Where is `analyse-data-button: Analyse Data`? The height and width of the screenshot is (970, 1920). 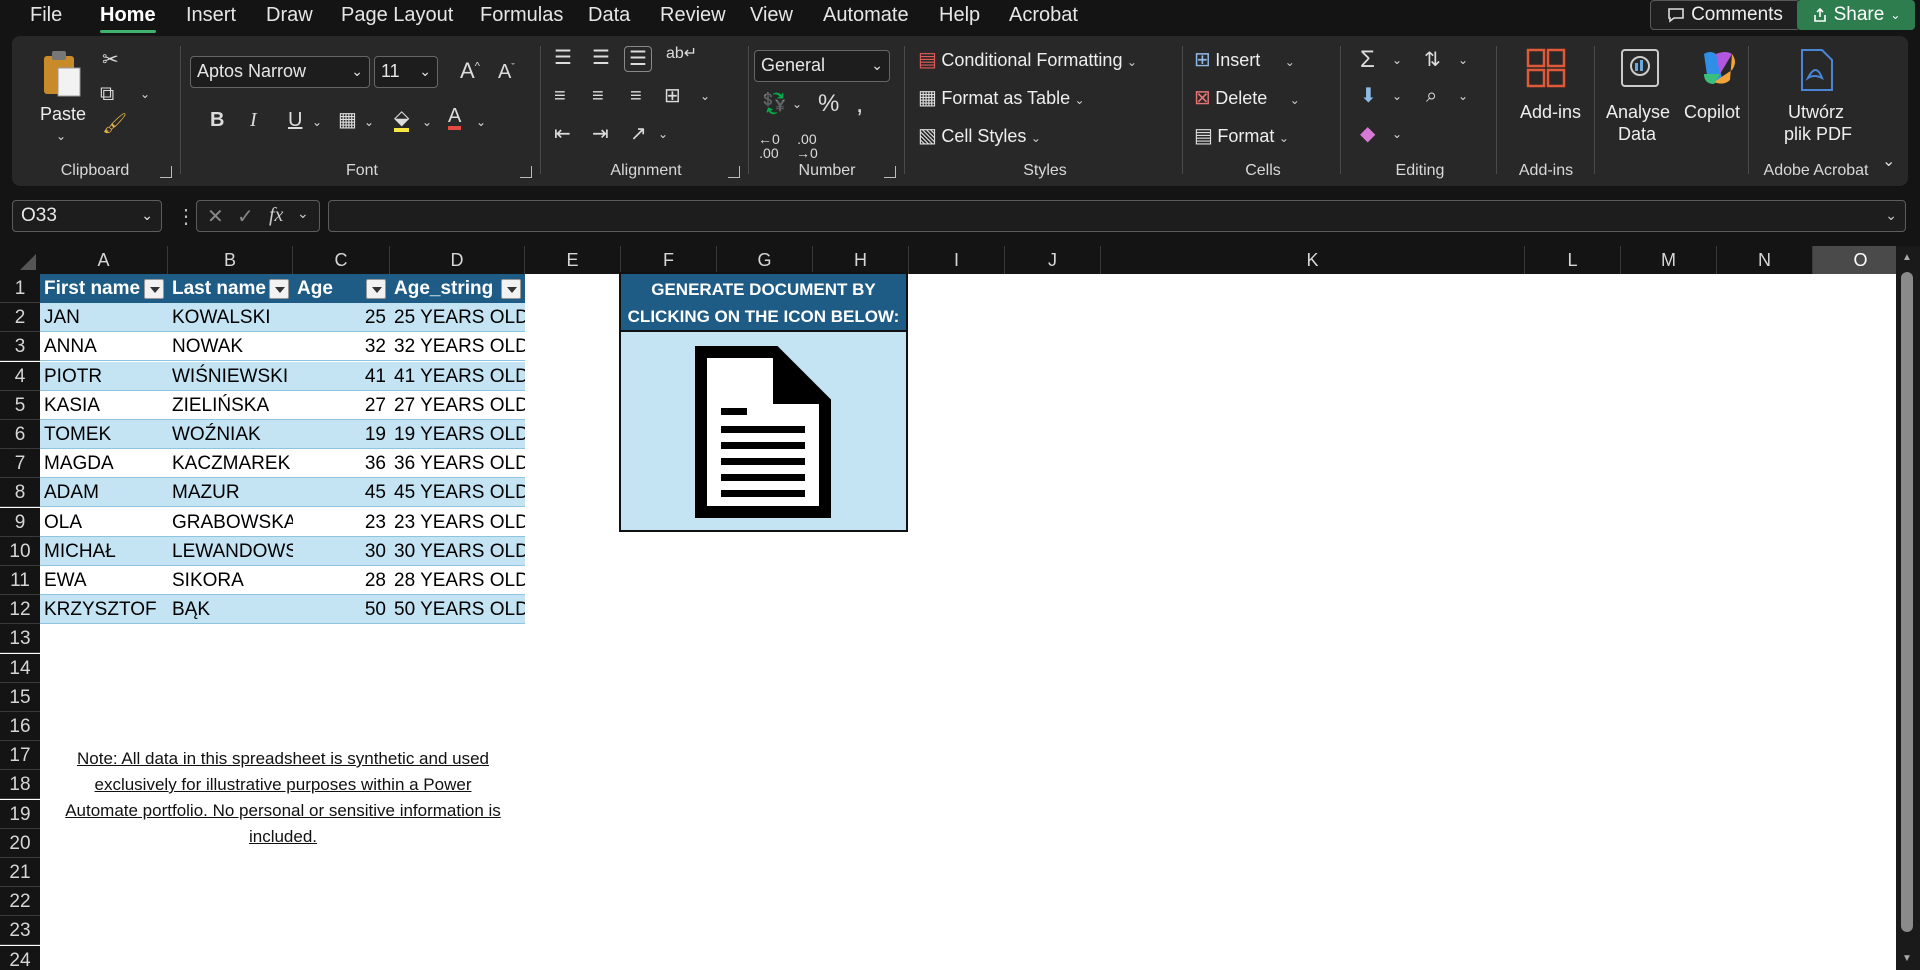
analyse-data-button: Analyse Data is located at coordinates (1640, 114).